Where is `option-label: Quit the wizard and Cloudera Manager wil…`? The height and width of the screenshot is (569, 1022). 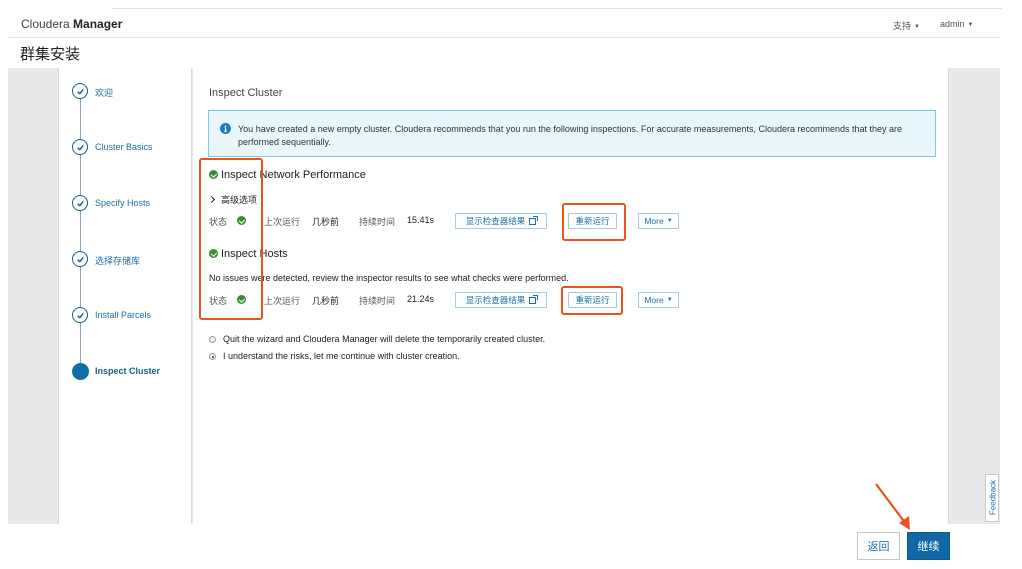 option-label: Quit the wizard and Cloudera Manager wil… is located at coordinates (384, 339).